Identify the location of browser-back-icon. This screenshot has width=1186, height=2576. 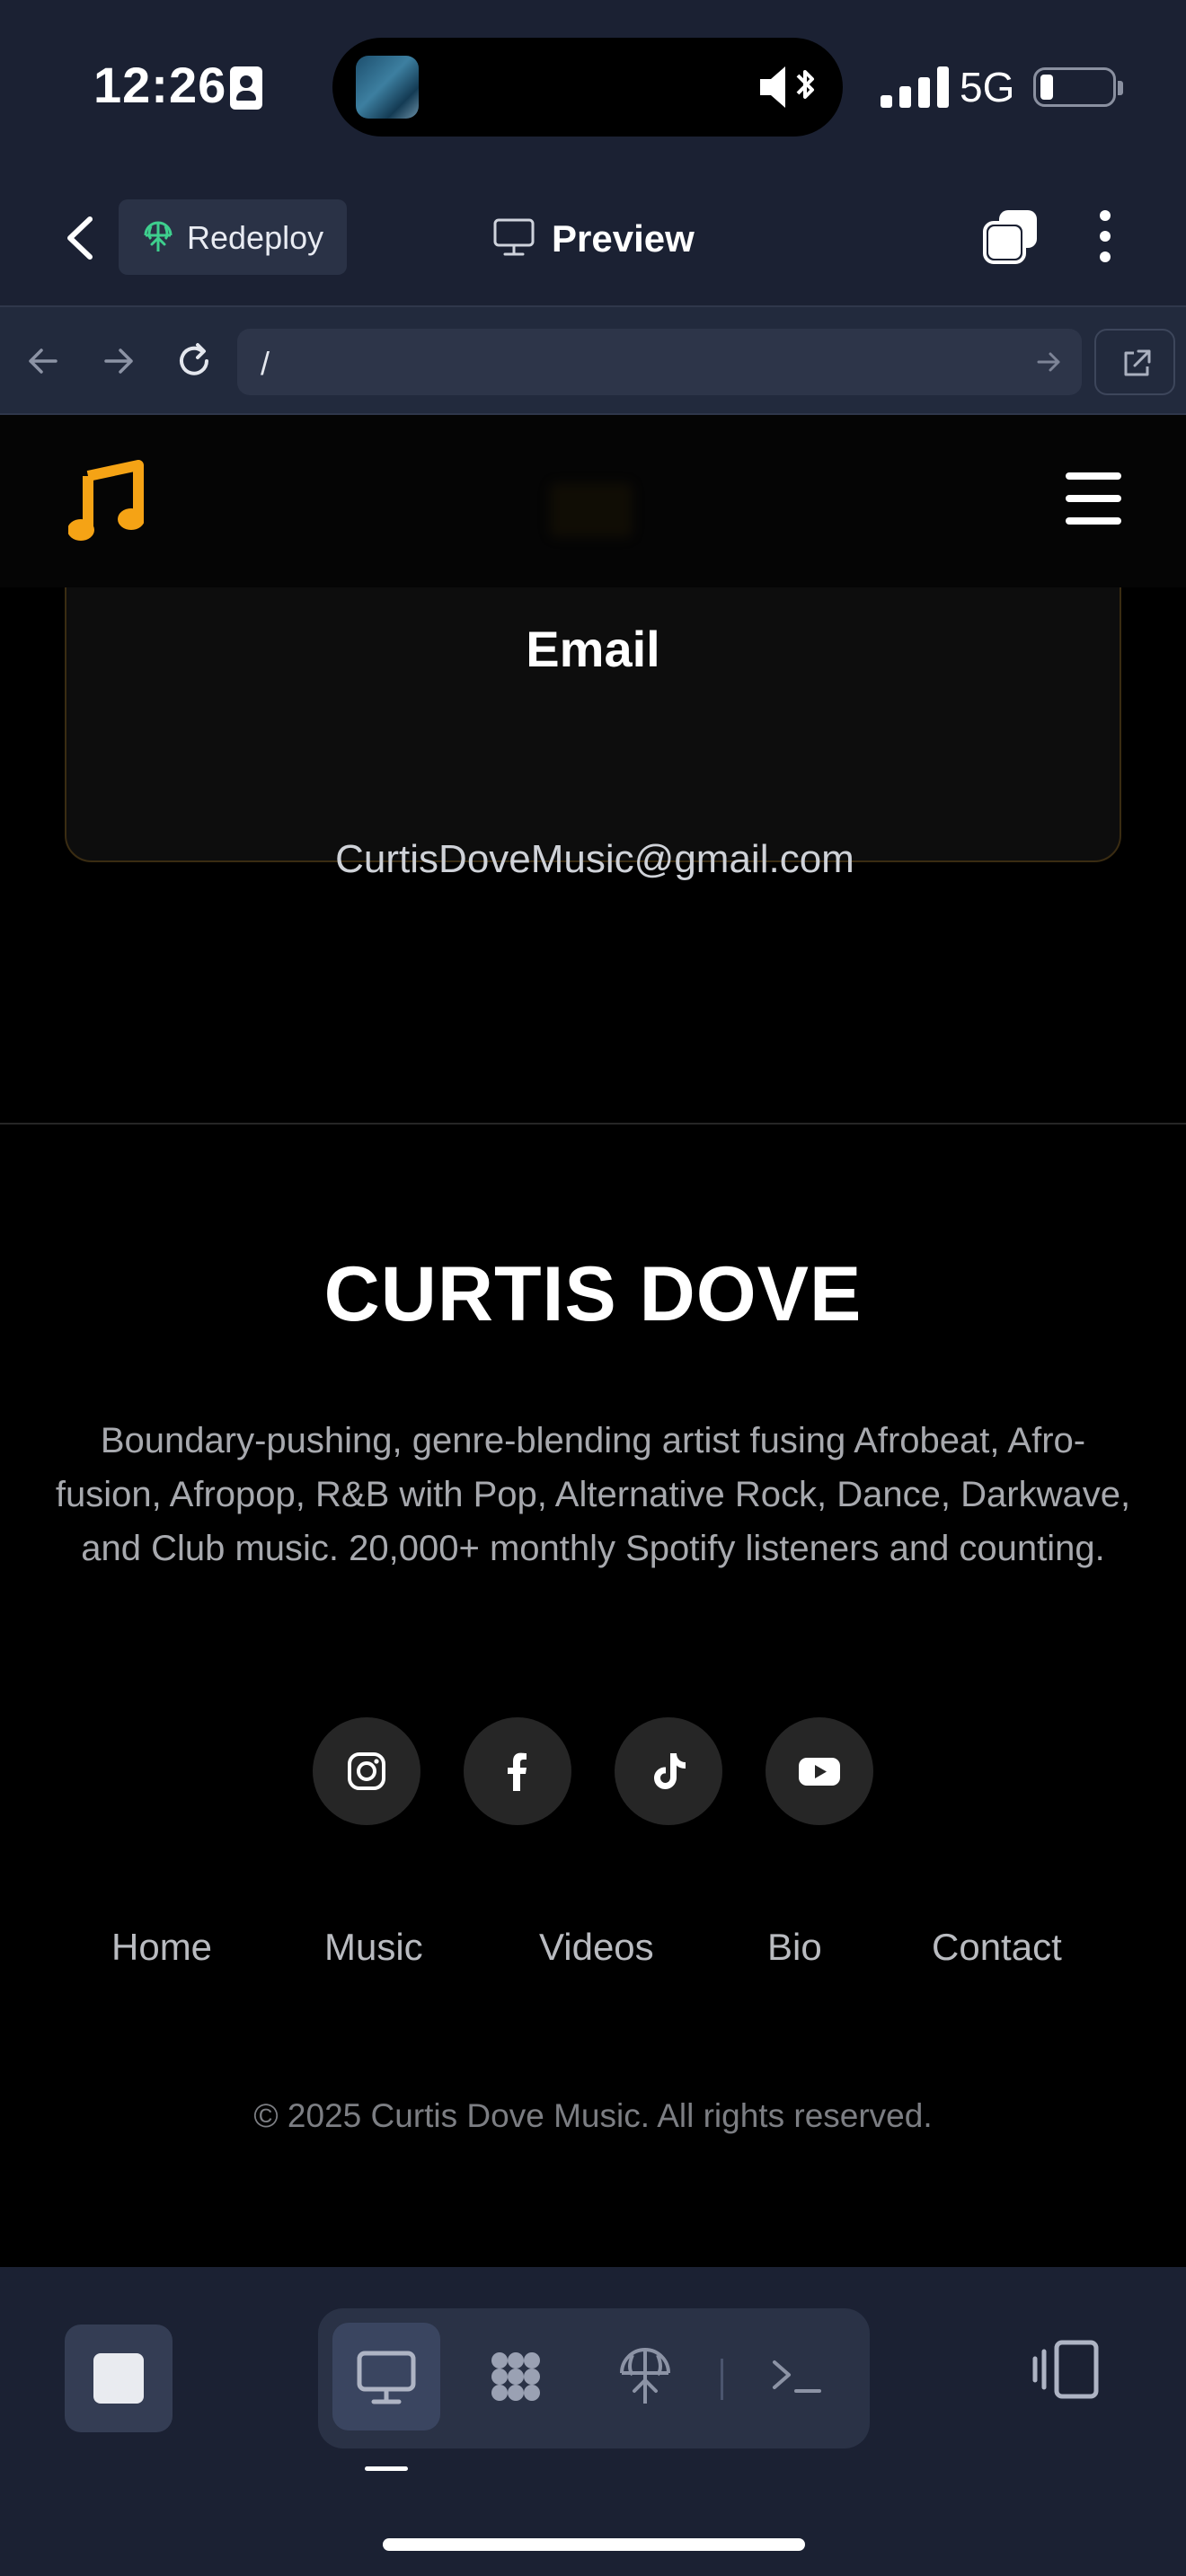
(43, 361).